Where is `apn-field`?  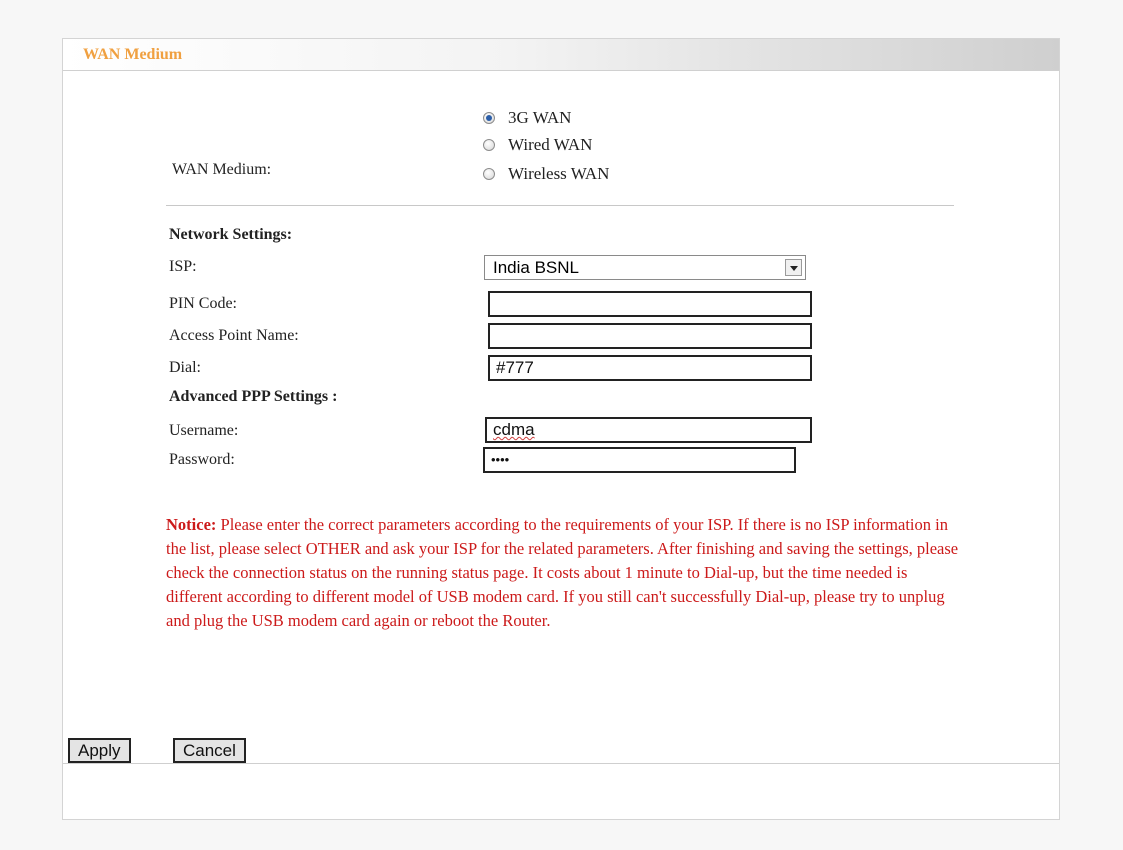
apn-field is located at coordinates (650, 336).